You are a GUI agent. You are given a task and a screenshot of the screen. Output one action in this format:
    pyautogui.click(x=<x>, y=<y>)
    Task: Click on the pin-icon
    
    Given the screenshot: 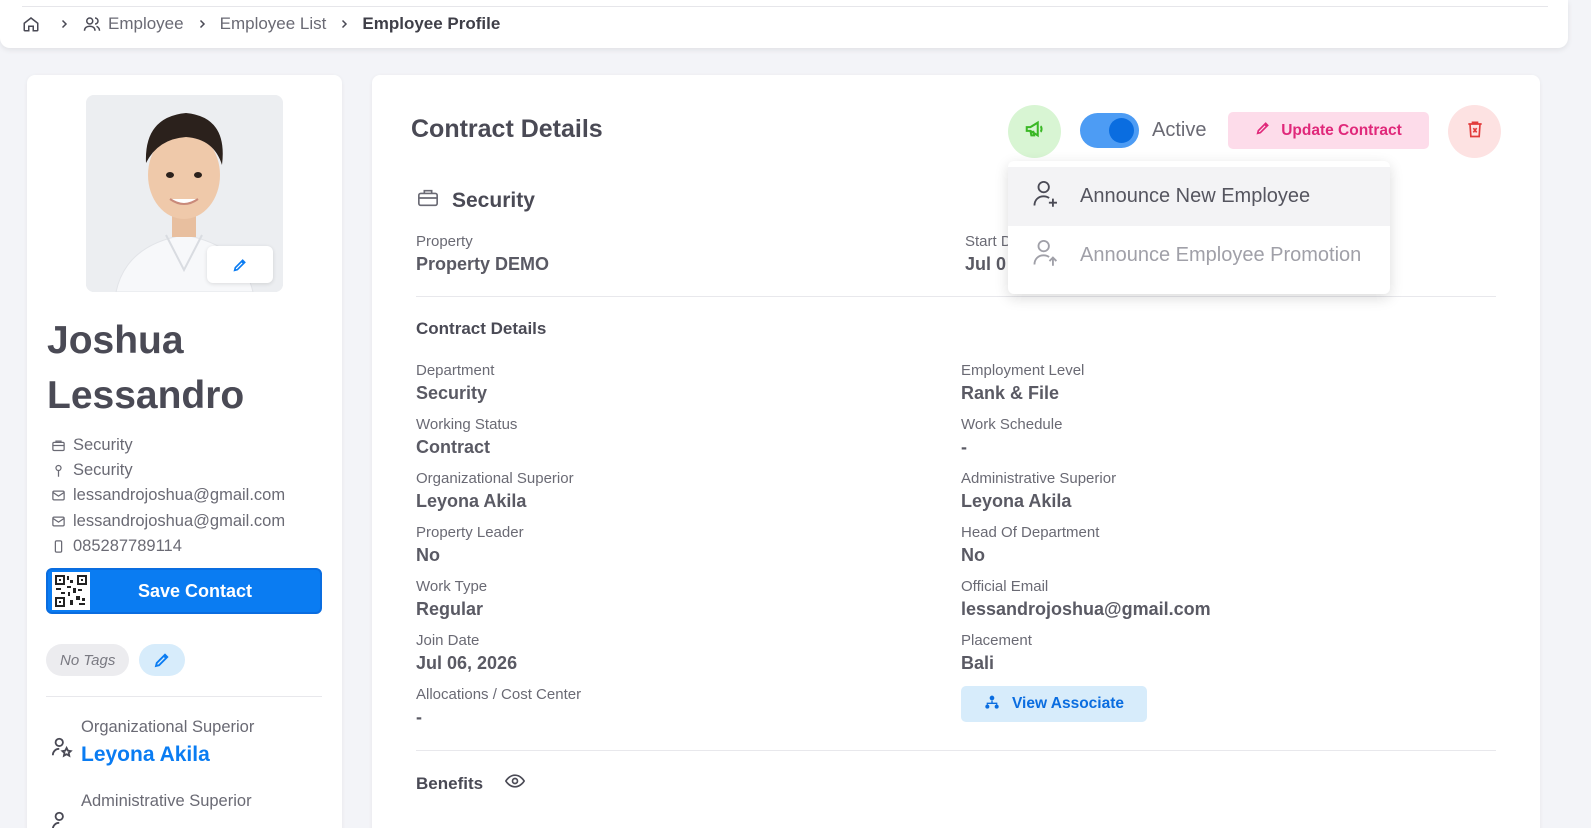 What is the action you would take?
    pyautogui.click(x=61, y=470)
    